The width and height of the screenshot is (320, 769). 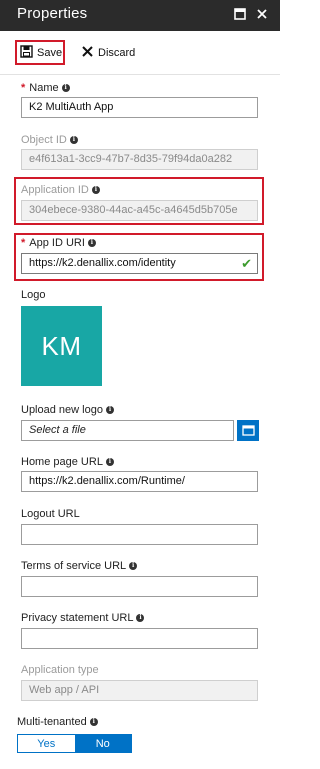 What do you see at coordinates (87, 53) in the screenshot?
I see `discard-icon` at bounding box center [87, 53].